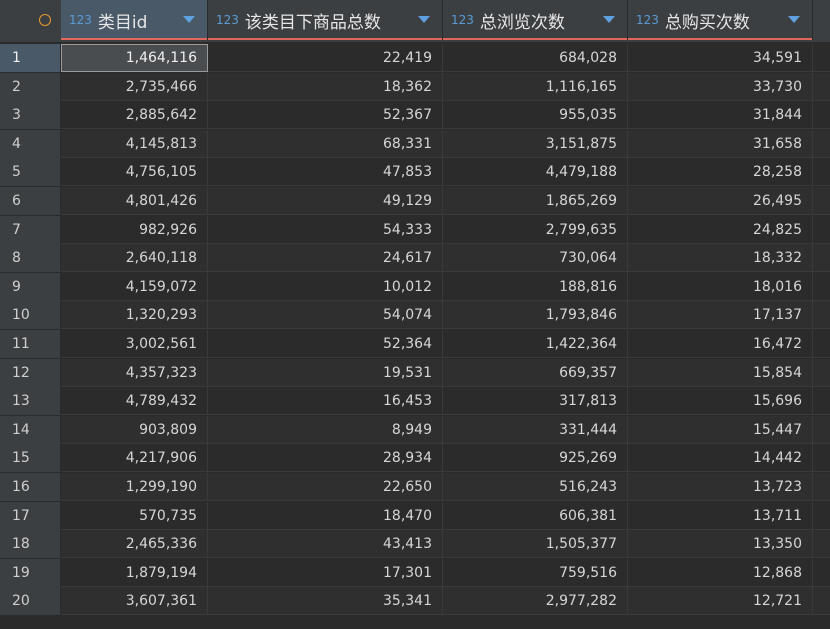  What do you see at coordinates (535, 315) in the screenshot?
I see `table-cell: 1,793,846` at bounding box center [535, 315].